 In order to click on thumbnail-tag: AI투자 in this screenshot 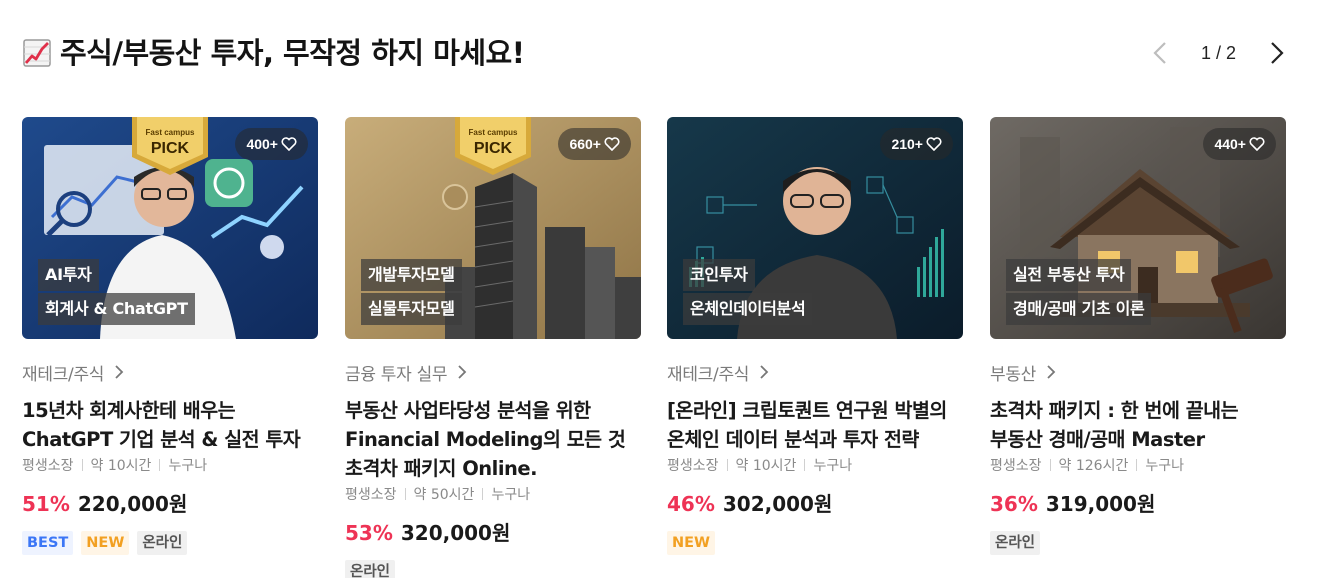, I will do `click(68, 275)`.